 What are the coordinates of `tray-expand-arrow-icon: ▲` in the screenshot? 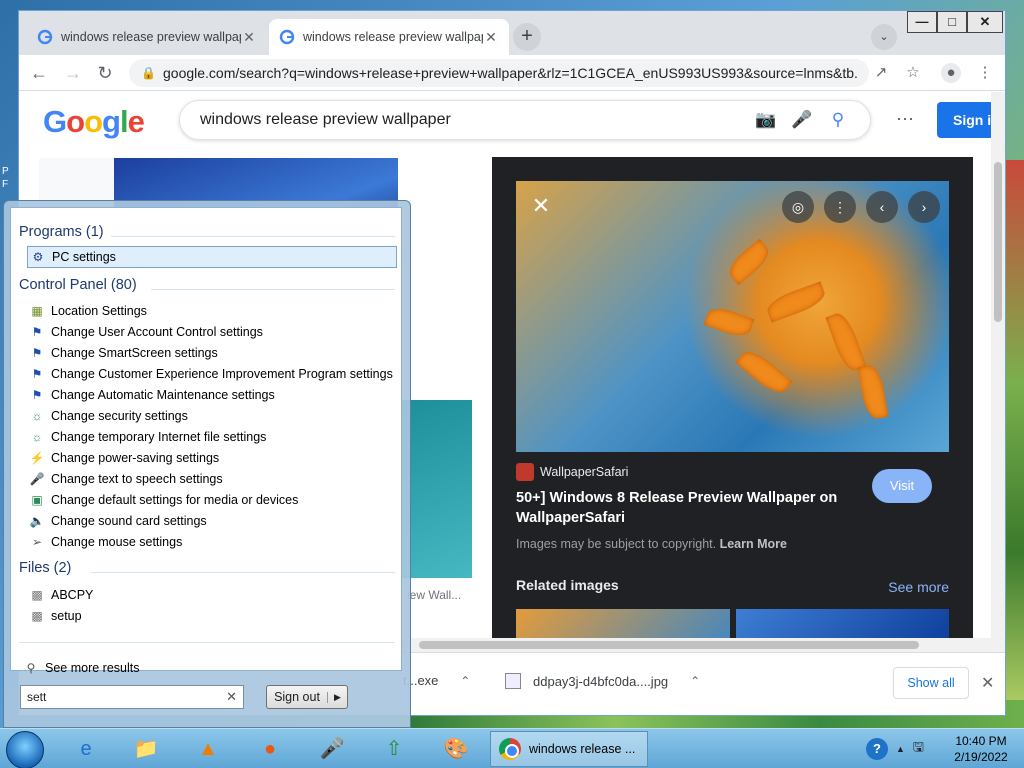 It's located at (900, 749).